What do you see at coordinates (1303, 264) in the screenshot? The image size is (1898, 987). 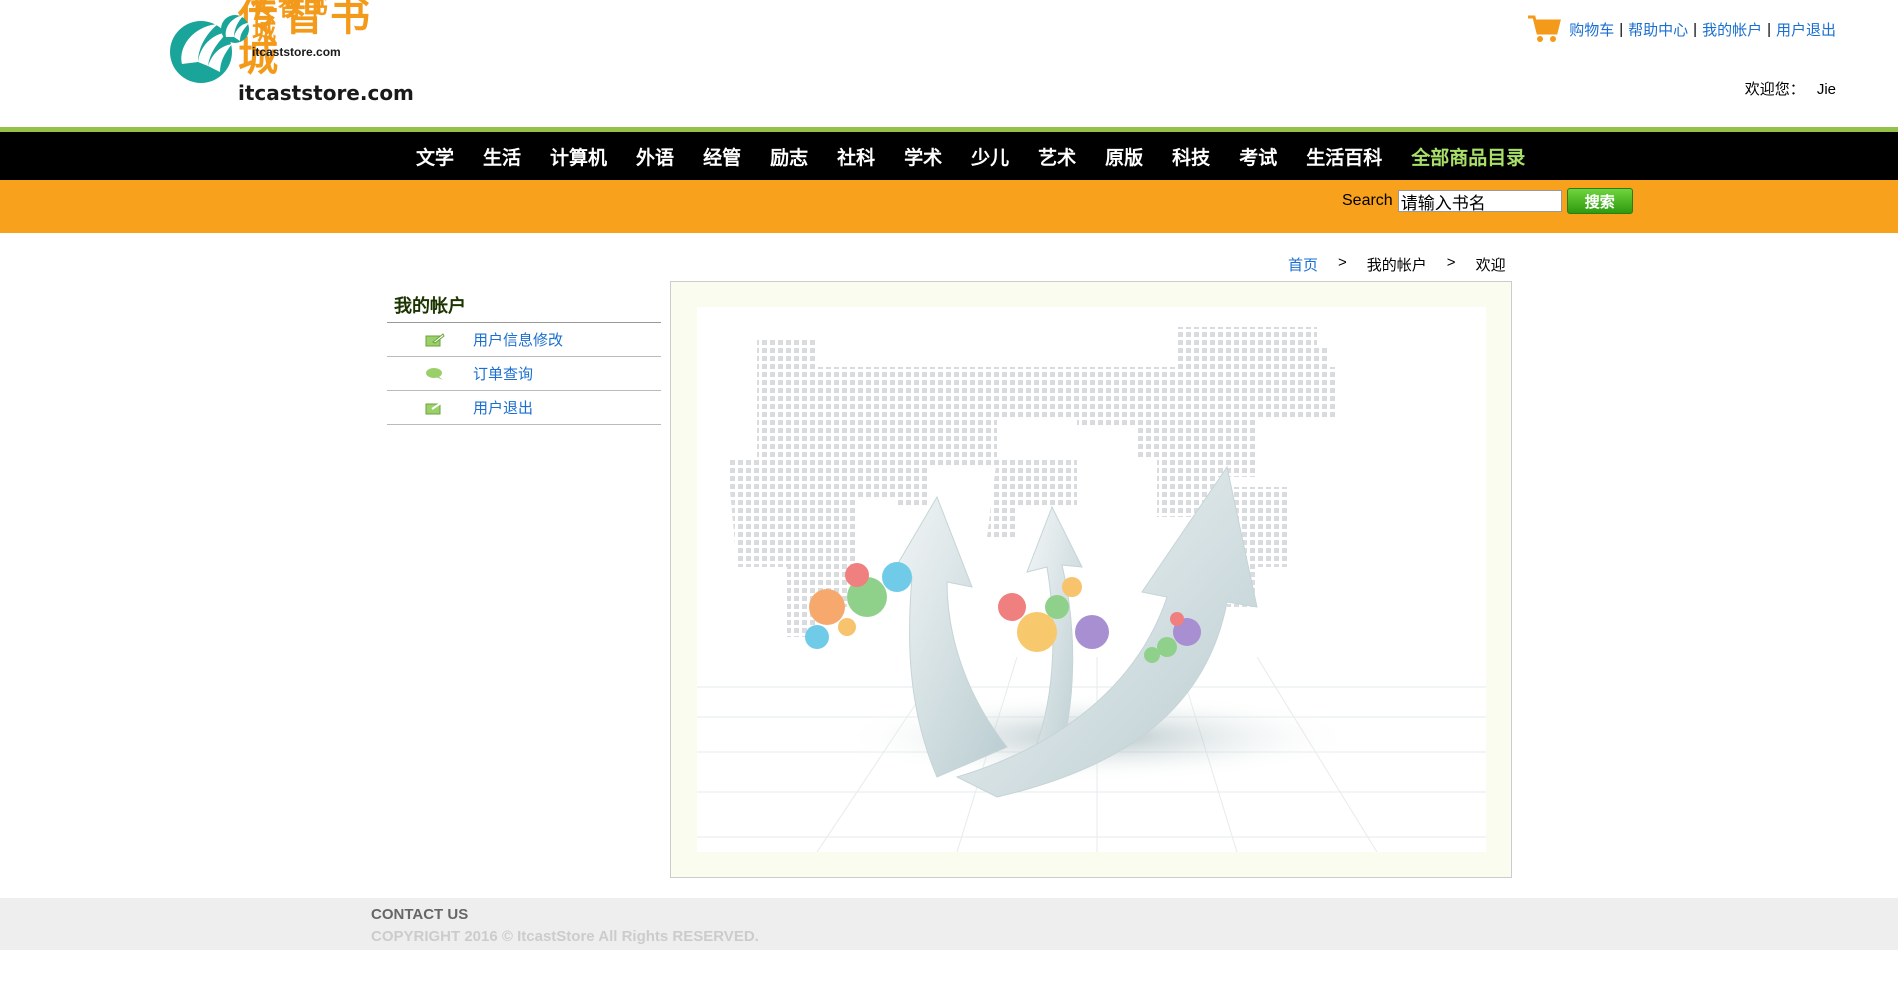 I see `breadcrumb-home: 首页` at bounding box center [1303, 264].